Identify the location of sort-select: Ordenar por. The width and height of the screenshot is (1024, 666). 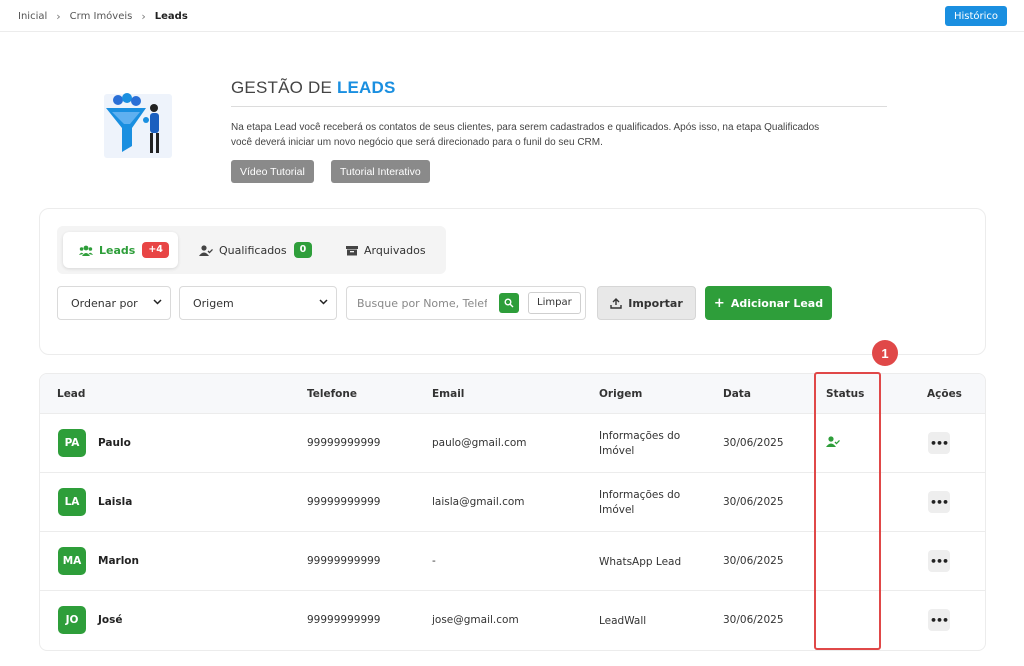
(114, 303).